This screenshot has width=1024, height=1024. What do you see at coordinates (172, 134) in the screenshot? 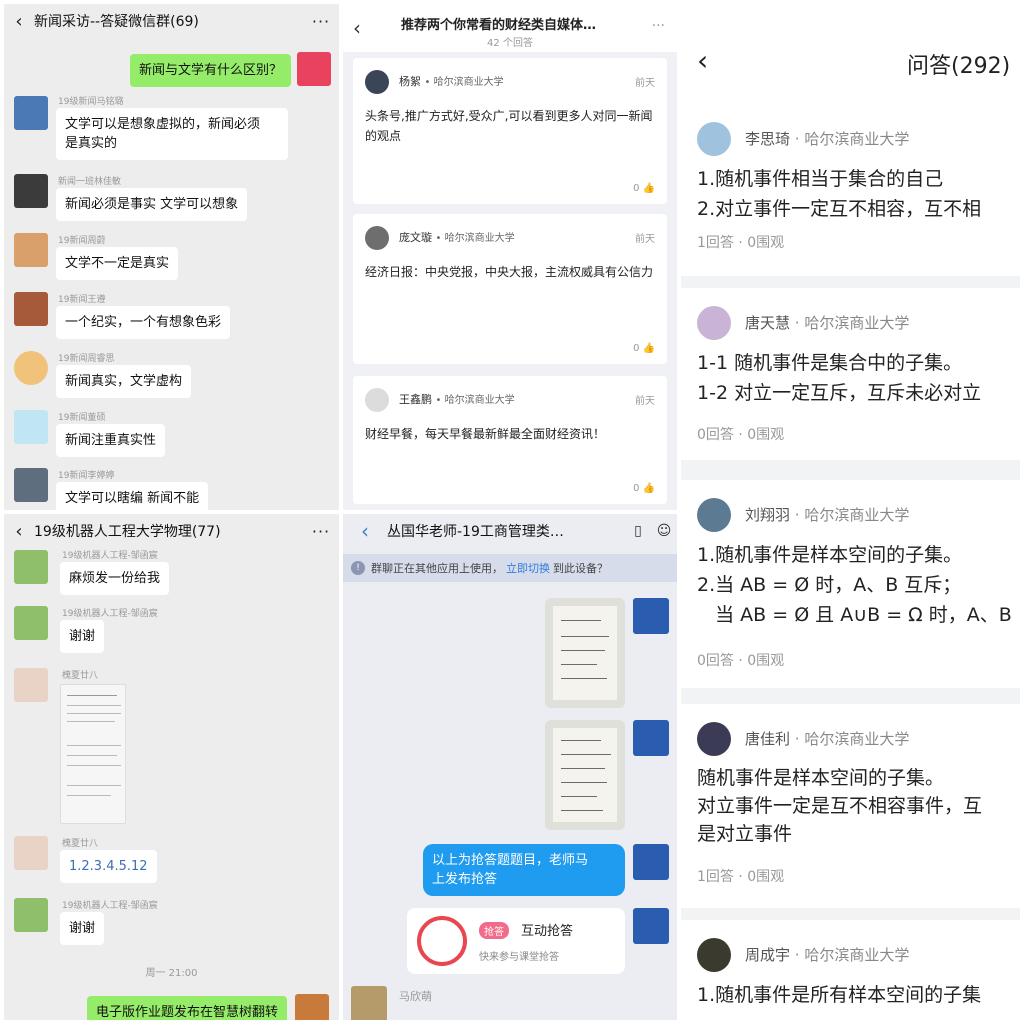
I see `message-bubble: 文学可以是想象虚拟的，新闻必须 是真实的` at bounding box center [172, 134].